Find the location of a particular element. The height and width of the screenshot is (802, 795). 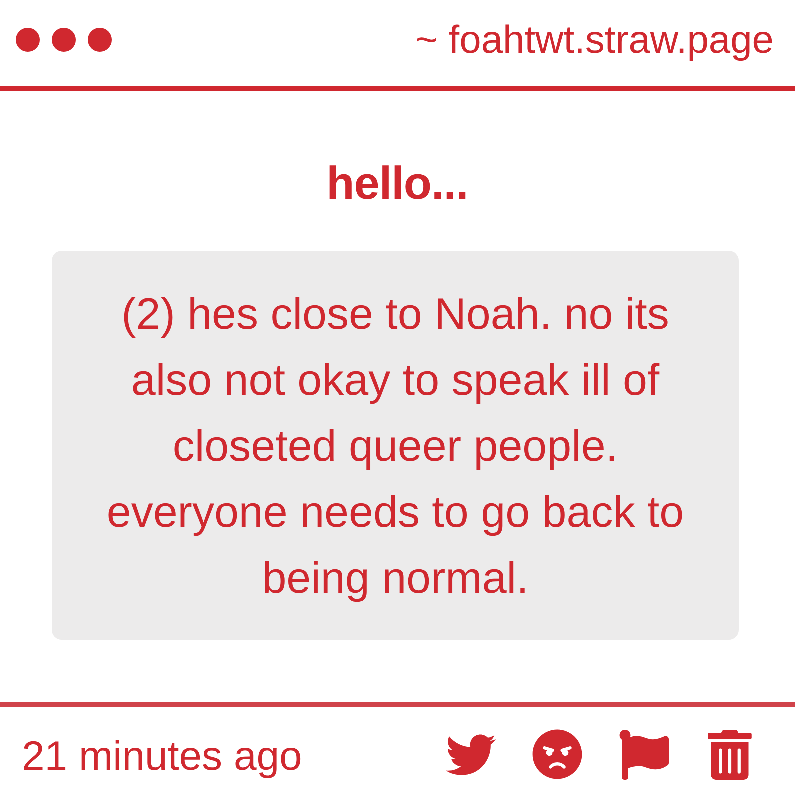

site-url: ~ foahtwt.straw.page is located at coordinates (594, 41).